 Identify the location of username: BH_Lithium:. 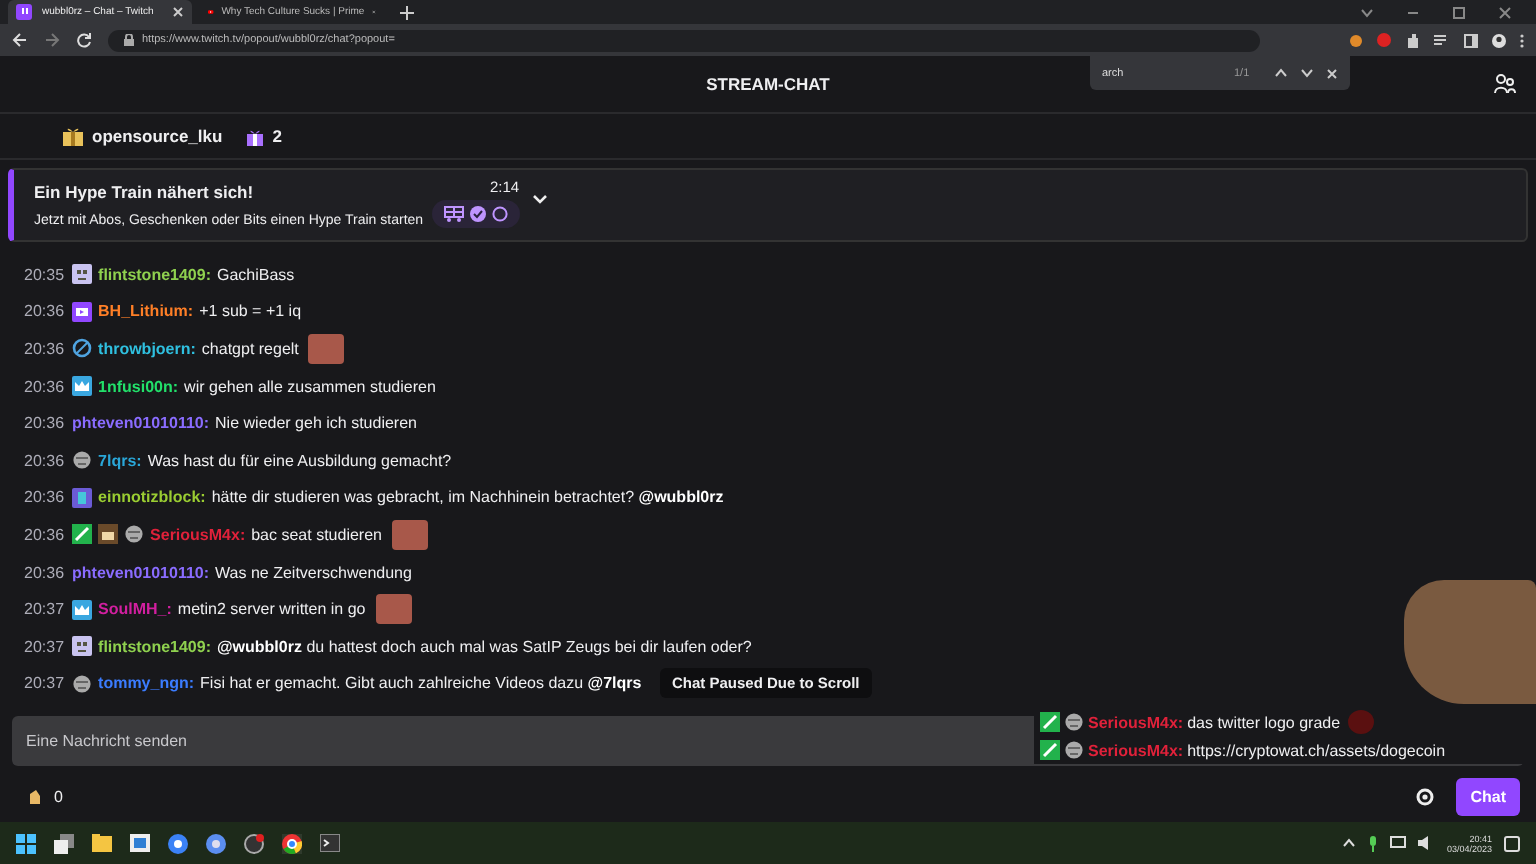
(146, 311).